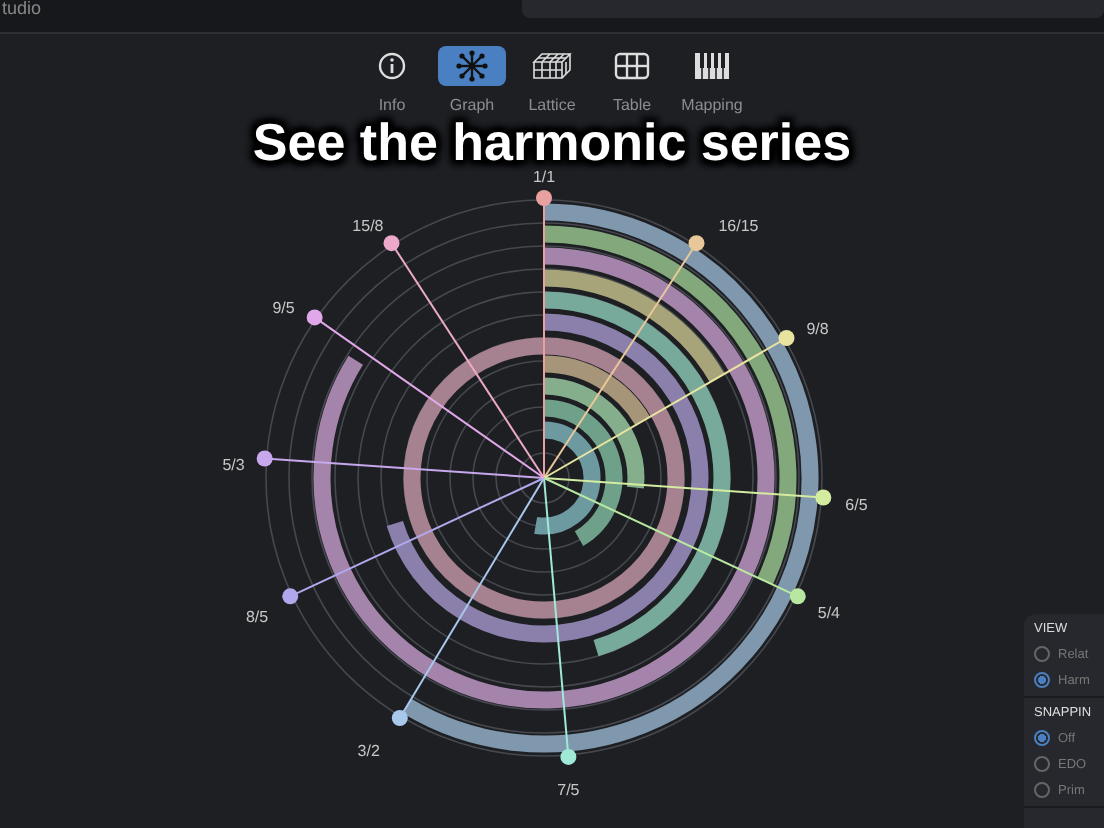  I want to click on toolbar-tab: Mapping, so click(712, 82).